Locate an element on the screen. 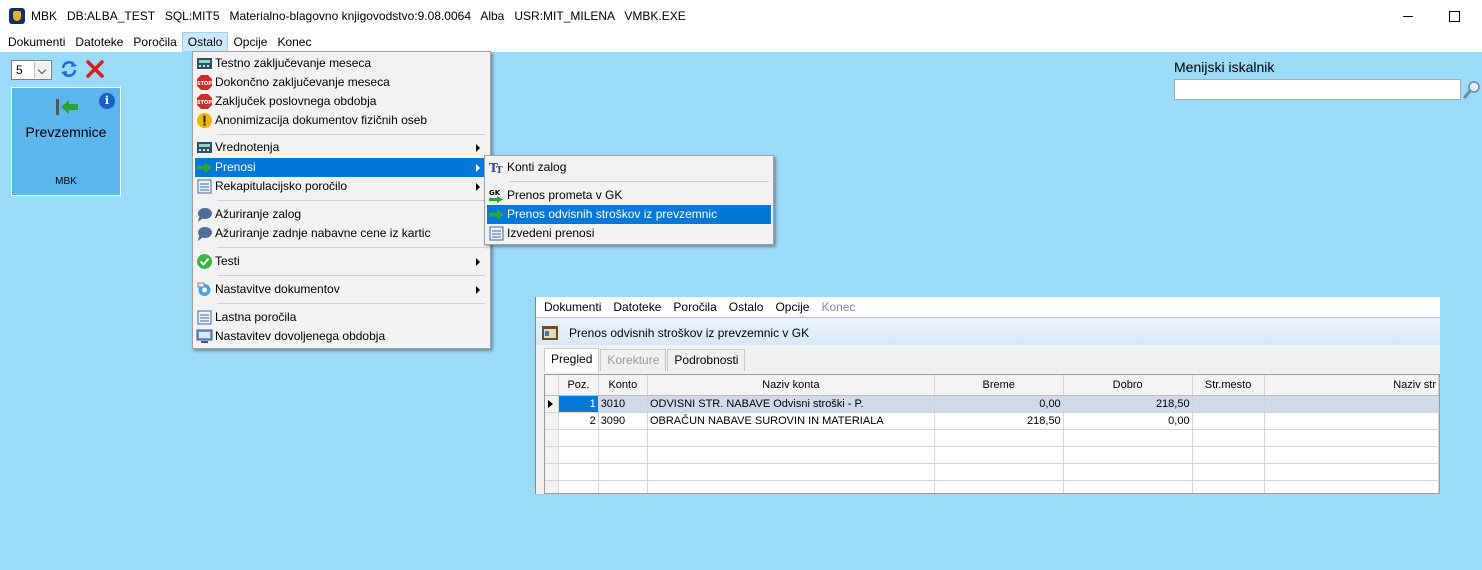  cell-naziv-konta: OBRAČUN NABAVE SUROVIN IN MATERIALA is located at coordinates (791, 421).